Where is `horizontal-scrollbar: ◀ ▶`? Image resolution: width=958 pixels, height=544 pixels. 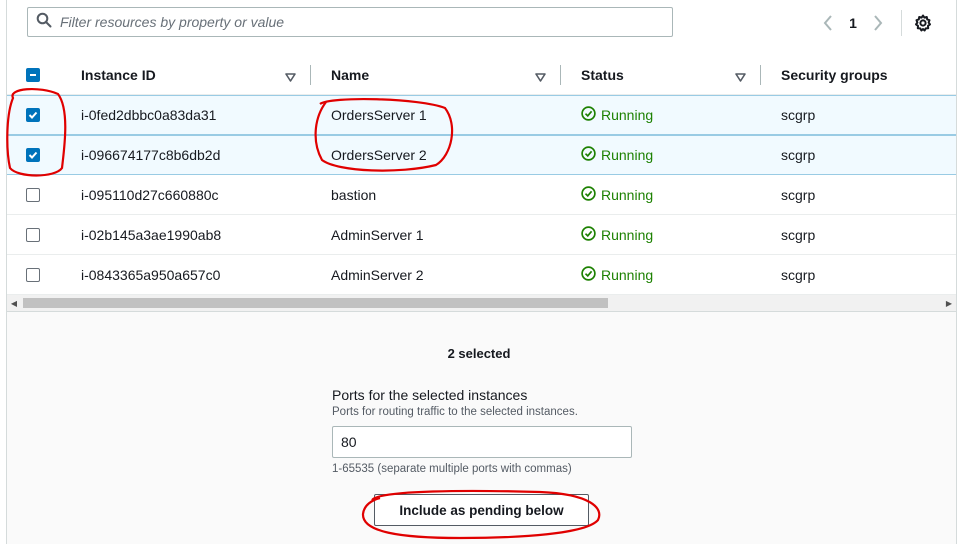 horizontal-scrollbar: ◀ ▶ is located at coordinates (481, 303).